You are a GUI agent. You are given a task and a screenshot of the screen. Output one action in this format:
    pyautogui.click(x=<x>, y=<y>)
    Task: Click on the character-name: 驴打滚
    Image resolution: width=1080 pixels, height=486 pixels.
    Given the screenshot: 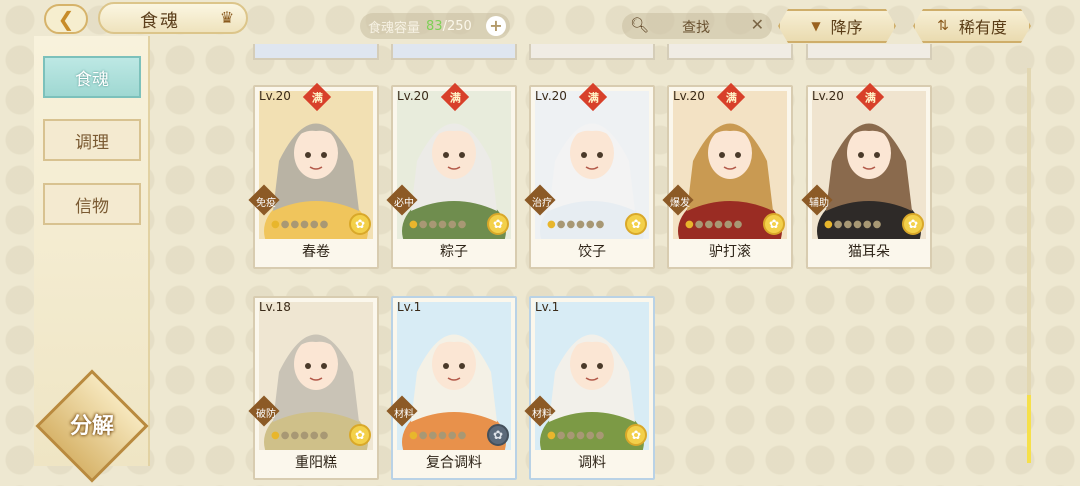 What is the action you would take?
    pyautogui.click(x=730, y=252)
    